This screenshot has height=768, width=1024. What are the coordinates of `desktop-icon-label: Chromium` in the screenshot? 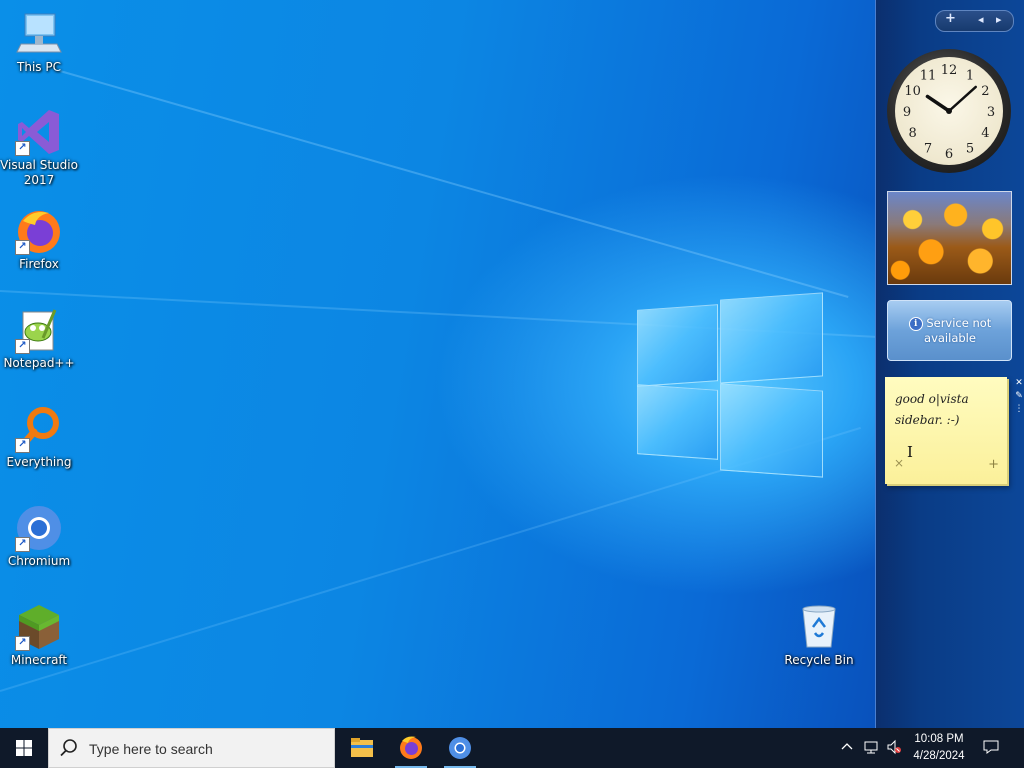 It's located at (39, 561).